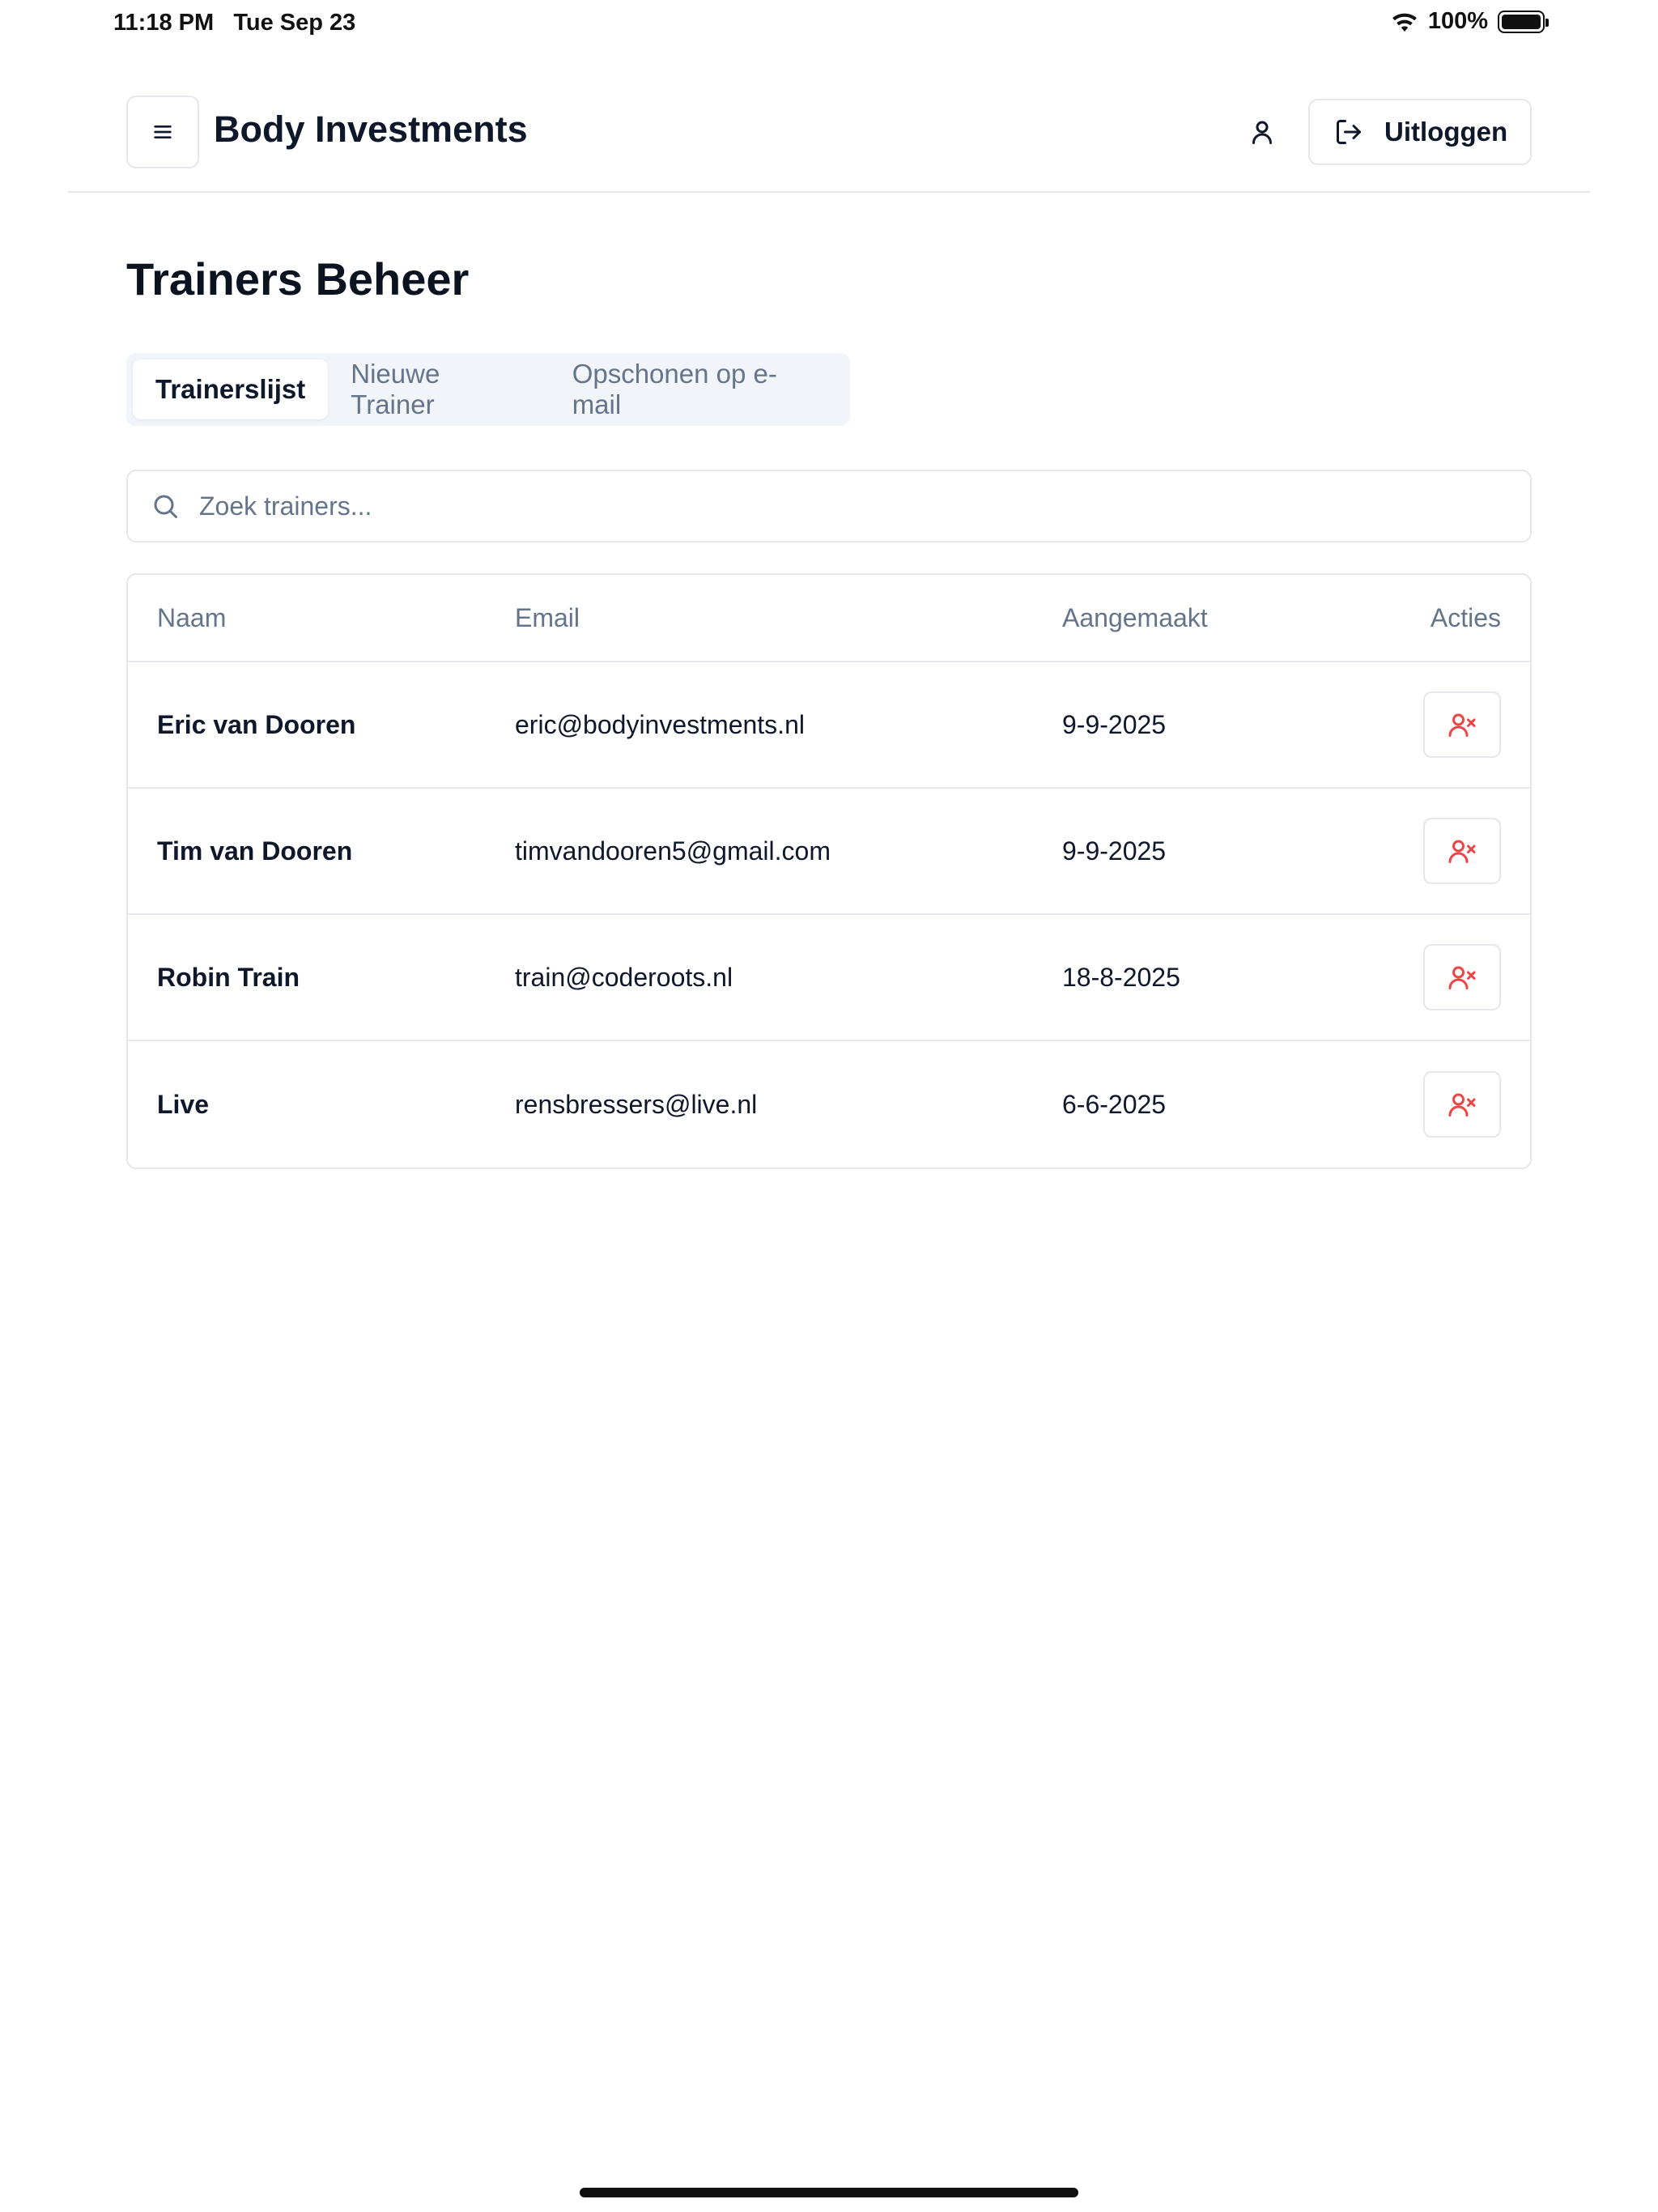 This screenshot has width=1658, height=2212. What do you see at coordinates (1457, 21) in the screenshot?
I see `battery-percent: 100%` at bounding box center [1457, 21].